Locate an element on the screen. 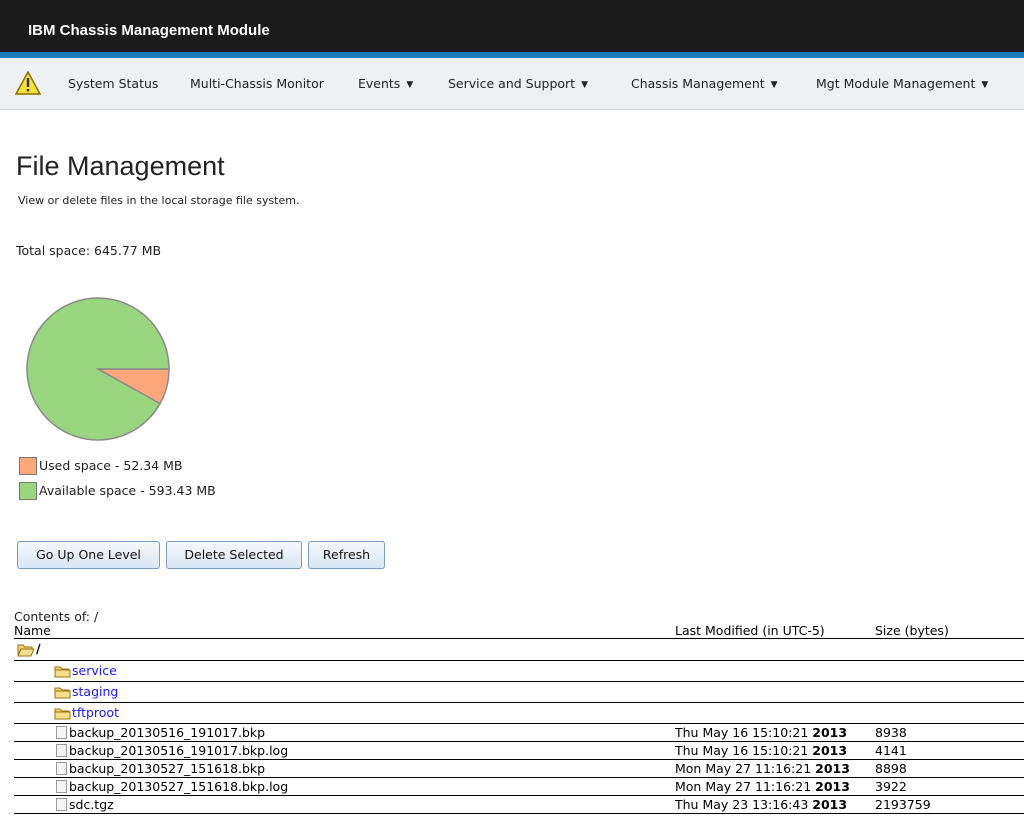 This screenshot has width=1024, height=833. pie-slice-available is located at coordinates (98, 369).